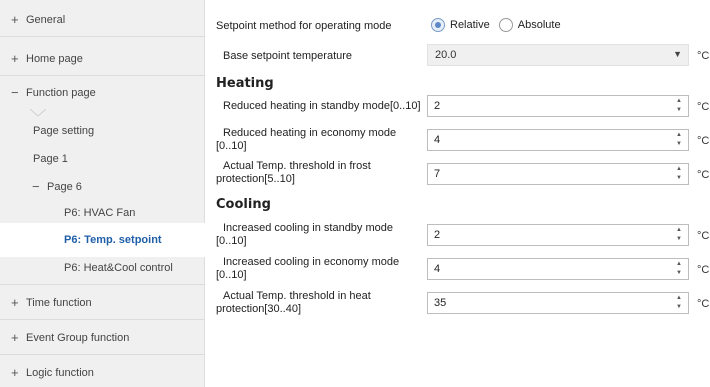 This screenshot has height=387, width=710. What do you see at coordinates (311, 262) in the screenshot?
I see `cooling-economy-label: Increased cooling in economy mode` at bounding box center [311, 262].